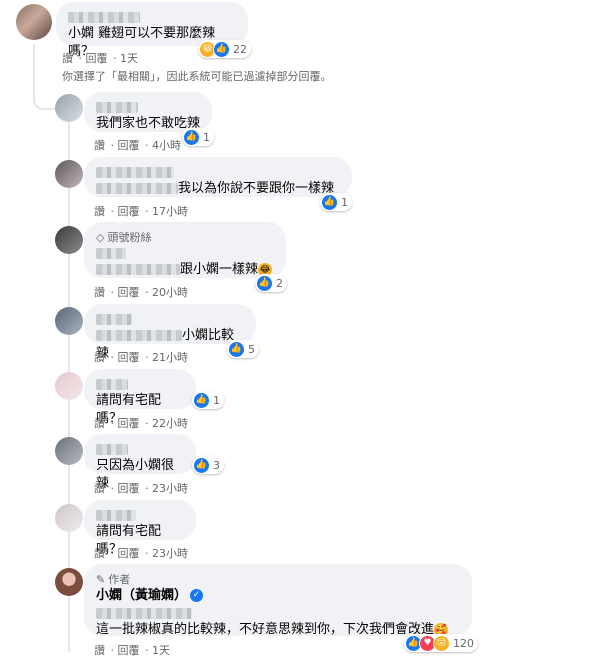  Describe the element at coordinates (240, 49) in the screenshot. I see `reaction-count: 22` at that location.